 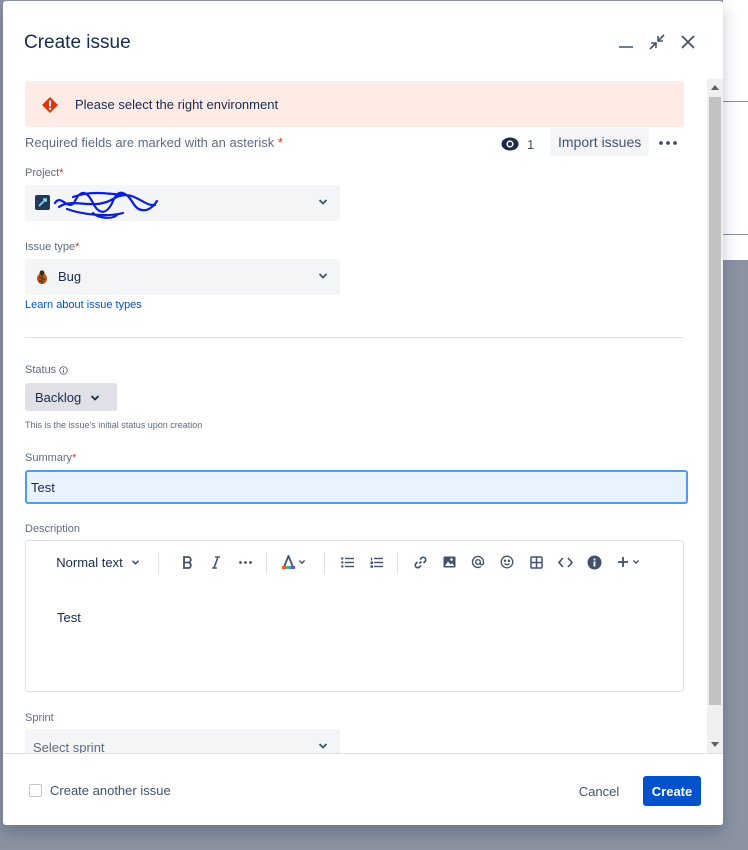 I want to click on text-color-button, so click(x=294, y=562).